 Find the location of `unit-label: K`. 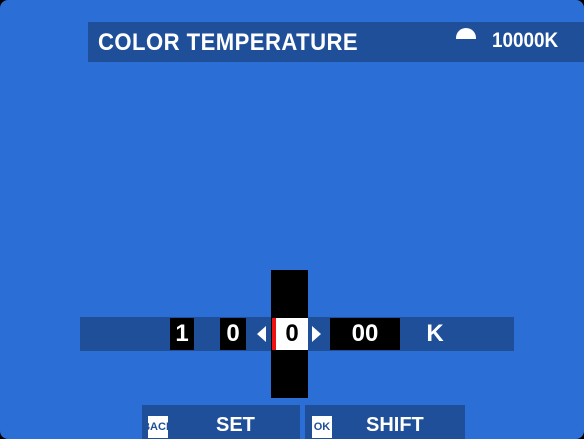

unit-label: K is located at coordinates (435, 333).